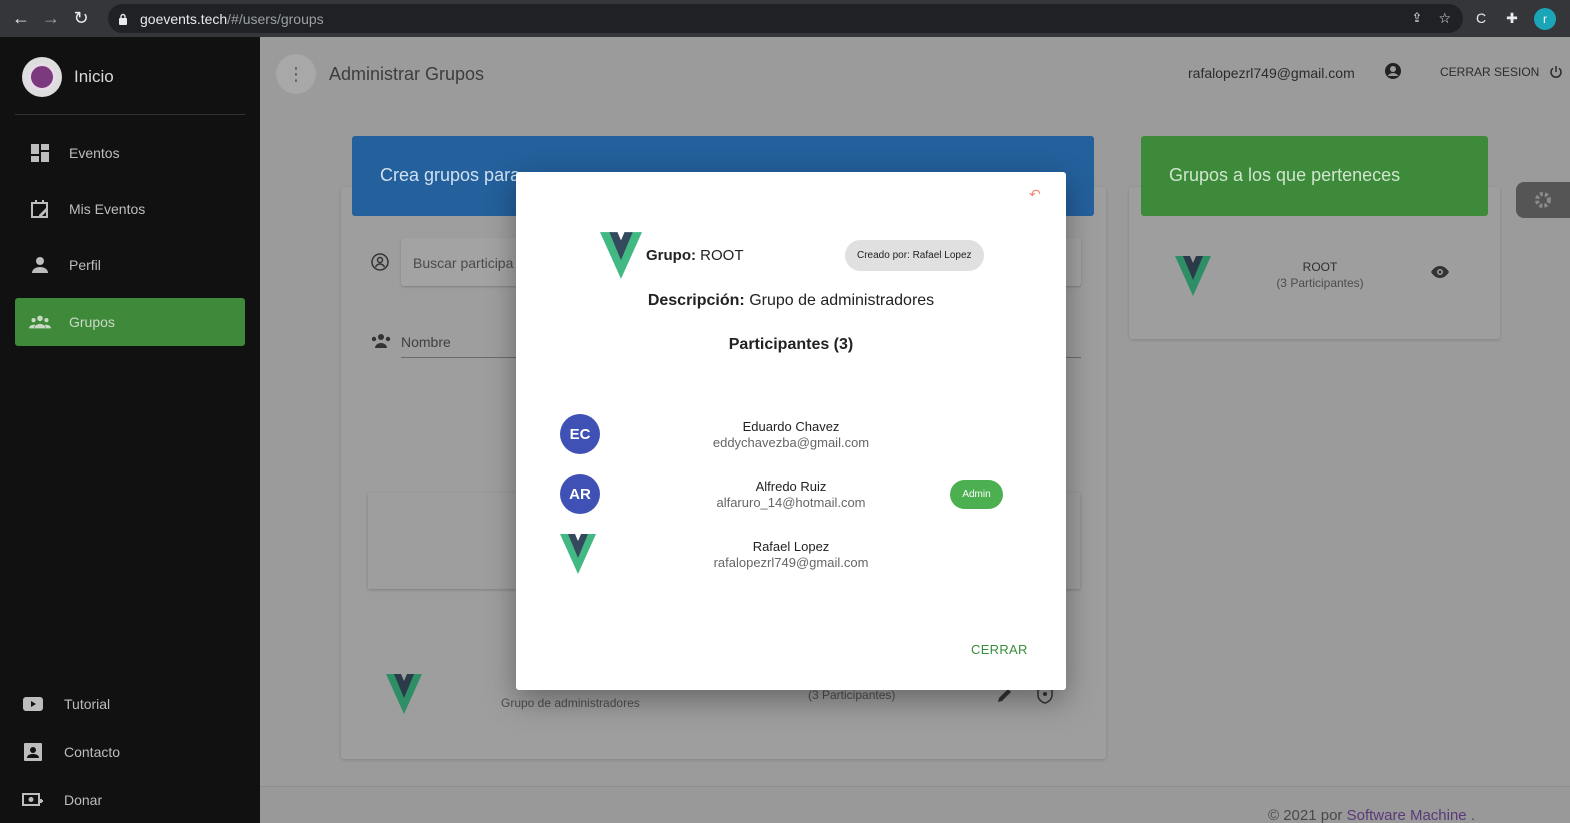 The image size is (1570, 823). I want to click on footer: © 2021 por Software Machine ., so click(915, 804).